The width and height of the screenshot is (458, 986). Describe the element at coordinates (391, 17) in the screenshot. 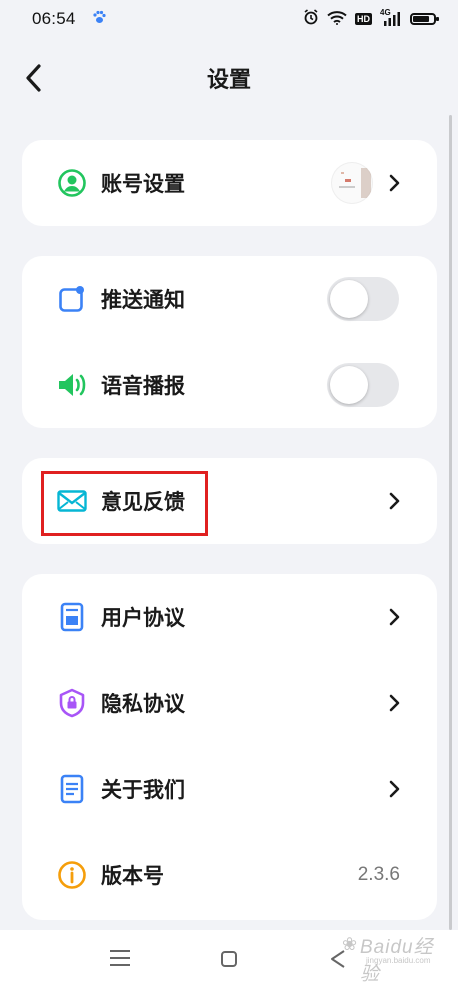

I see `signal-icon: 4G` at that location.